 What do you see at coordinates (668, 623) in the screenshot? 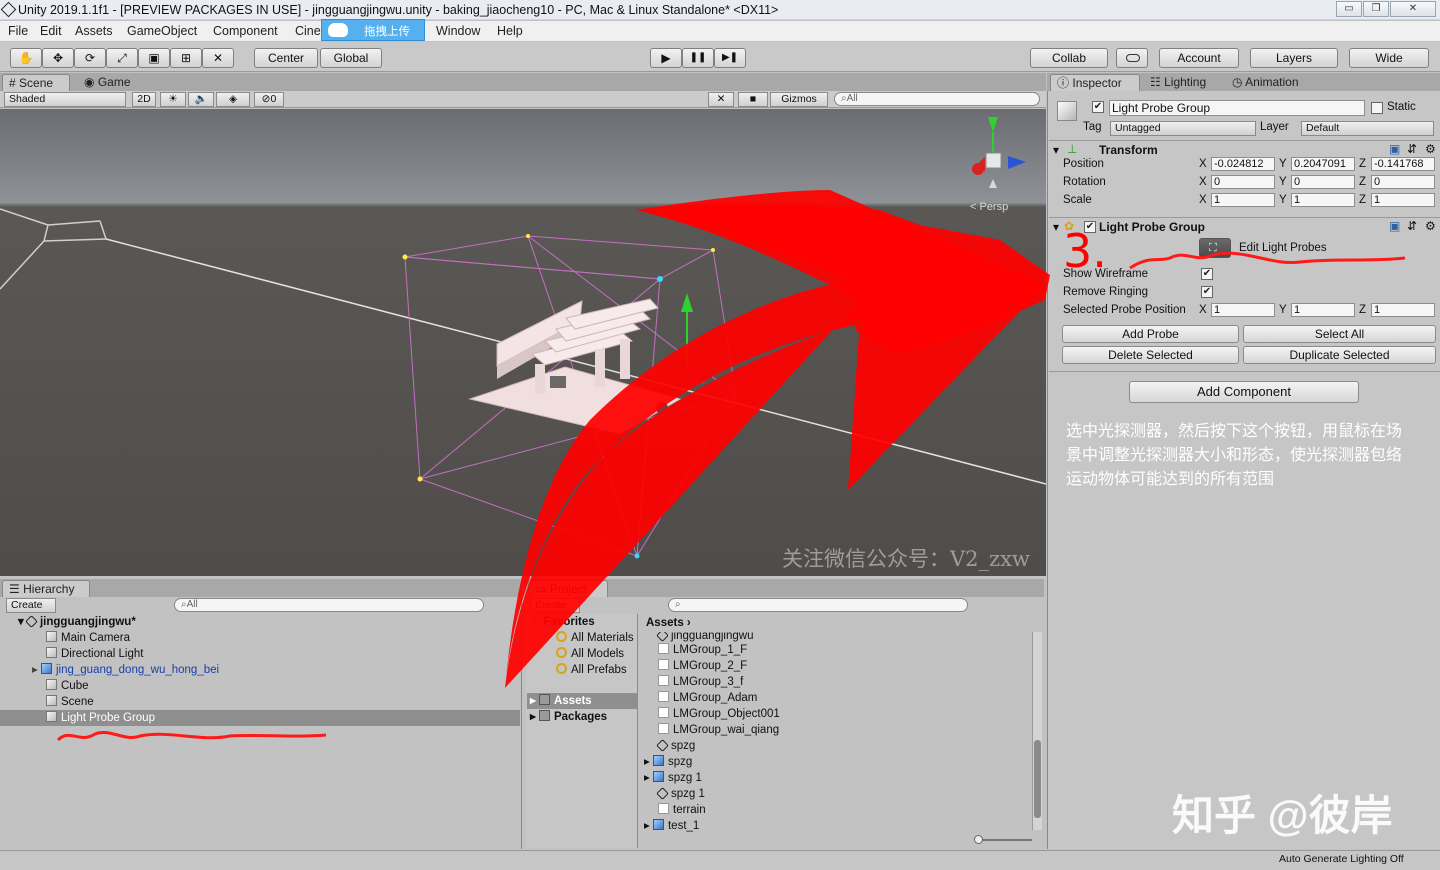
I see `project-breadcrumb: Assets ›` at bounding box center [668, 623].